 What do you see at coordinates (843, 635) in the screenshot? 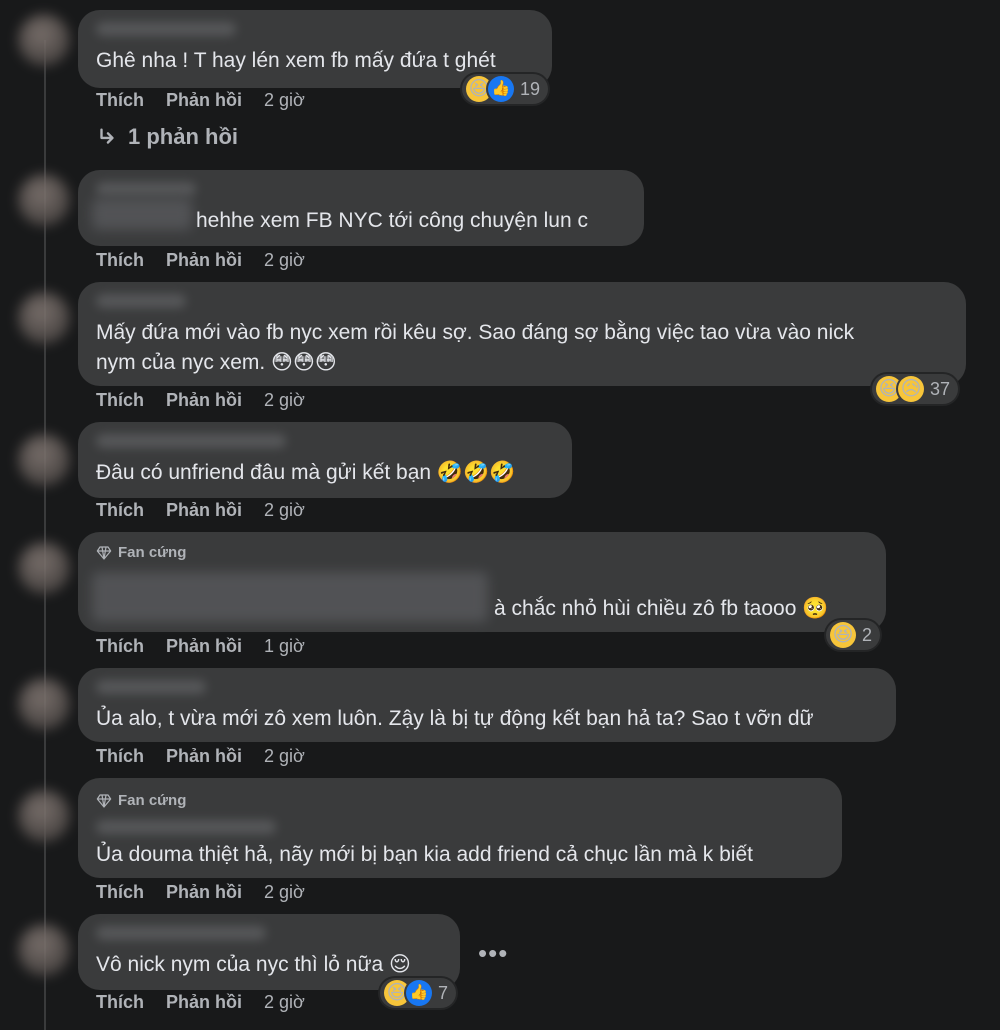
I see `haha-reaction-icon: 😆` at bounding box center [843, 635].